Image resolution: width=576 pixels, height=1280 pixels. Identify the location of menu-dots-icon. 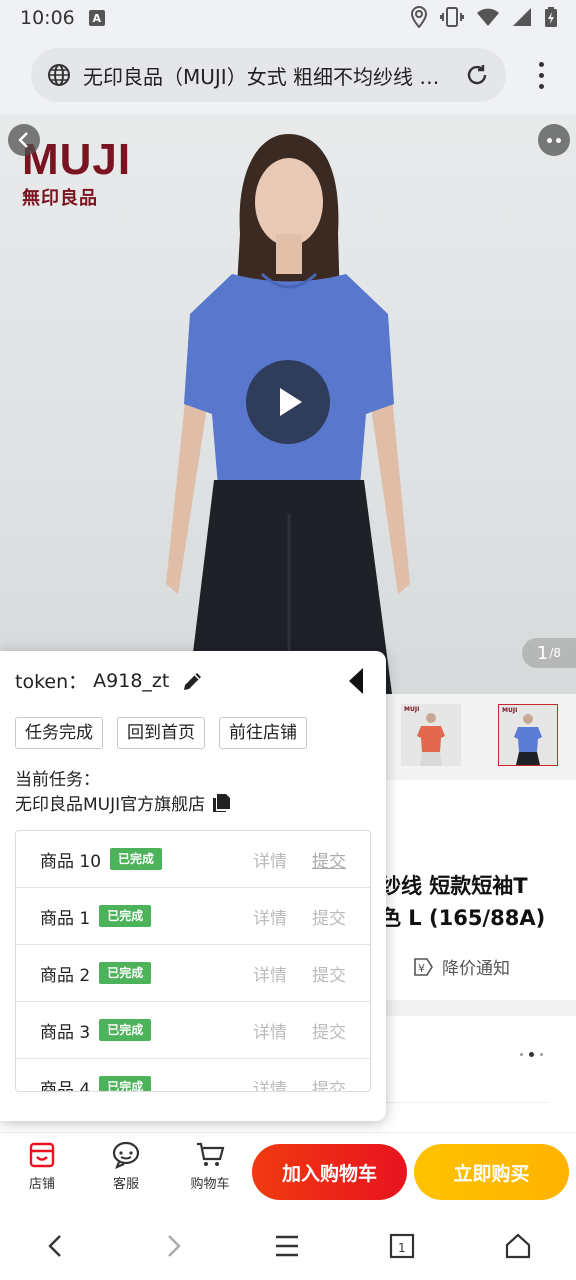
(541, 75).